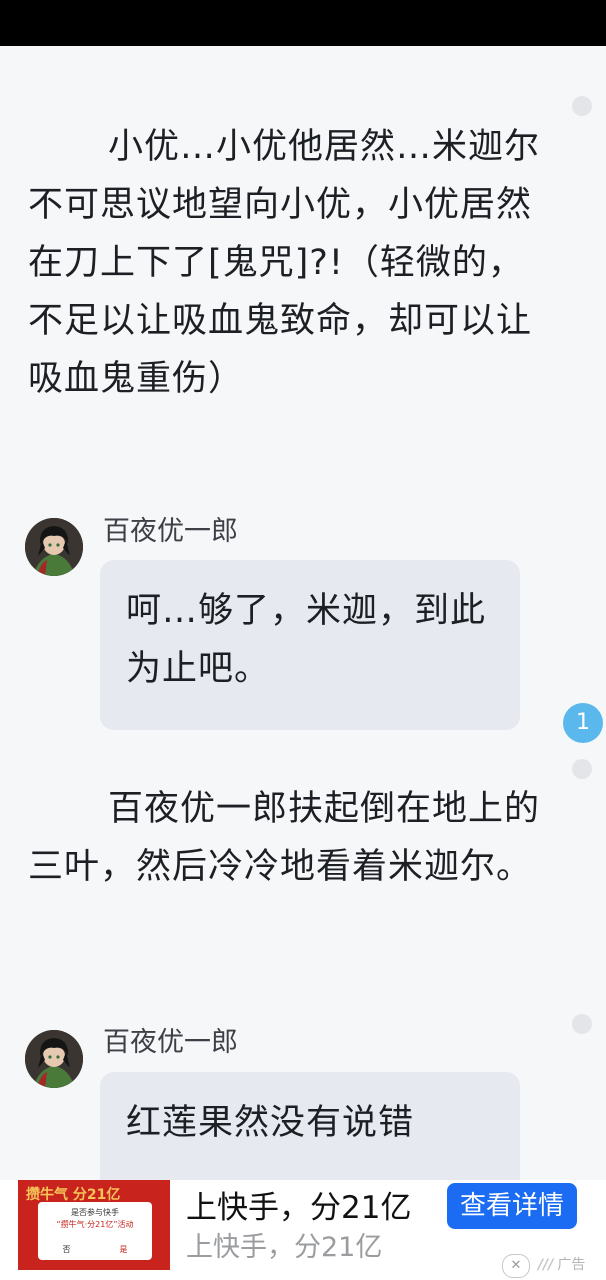  Describe the element at coordinates (310, 645) in the screenshot. I see `dialogue-bubble: 呵…够了，米迦，到此为止吧。` at that location.